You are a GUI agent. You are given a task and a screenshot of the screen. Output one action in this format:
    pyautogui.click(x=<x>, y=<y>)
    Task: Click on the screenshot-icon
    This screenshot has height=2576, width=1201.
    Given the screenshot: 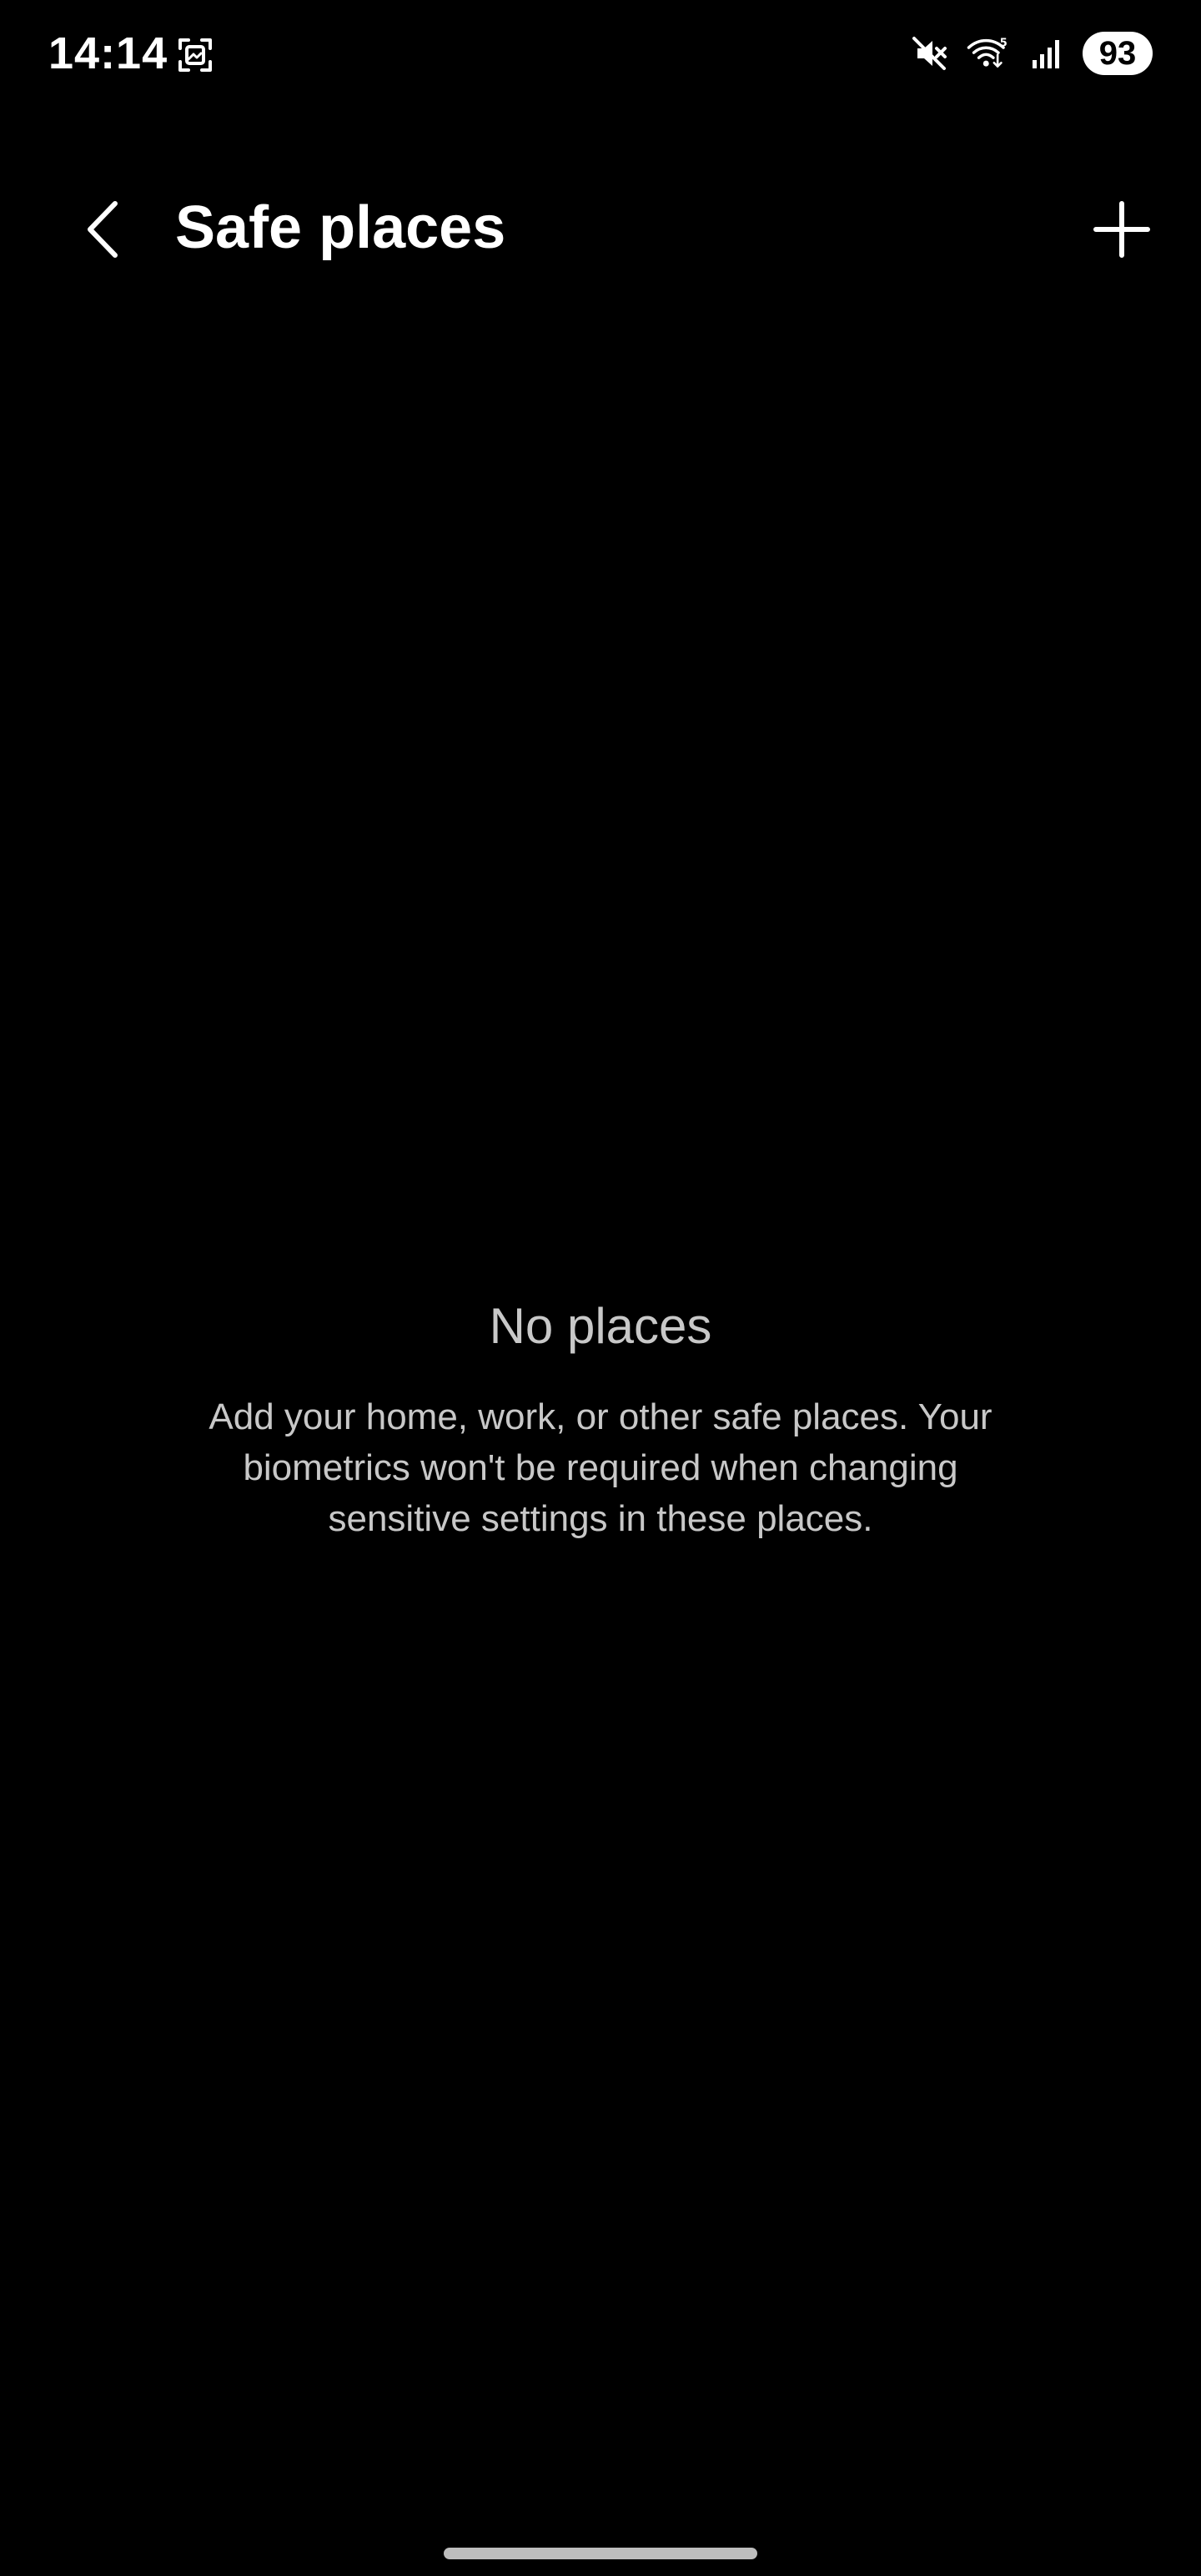 What is the action you would take?
    pyautogui.click(x=195, y=55)
    